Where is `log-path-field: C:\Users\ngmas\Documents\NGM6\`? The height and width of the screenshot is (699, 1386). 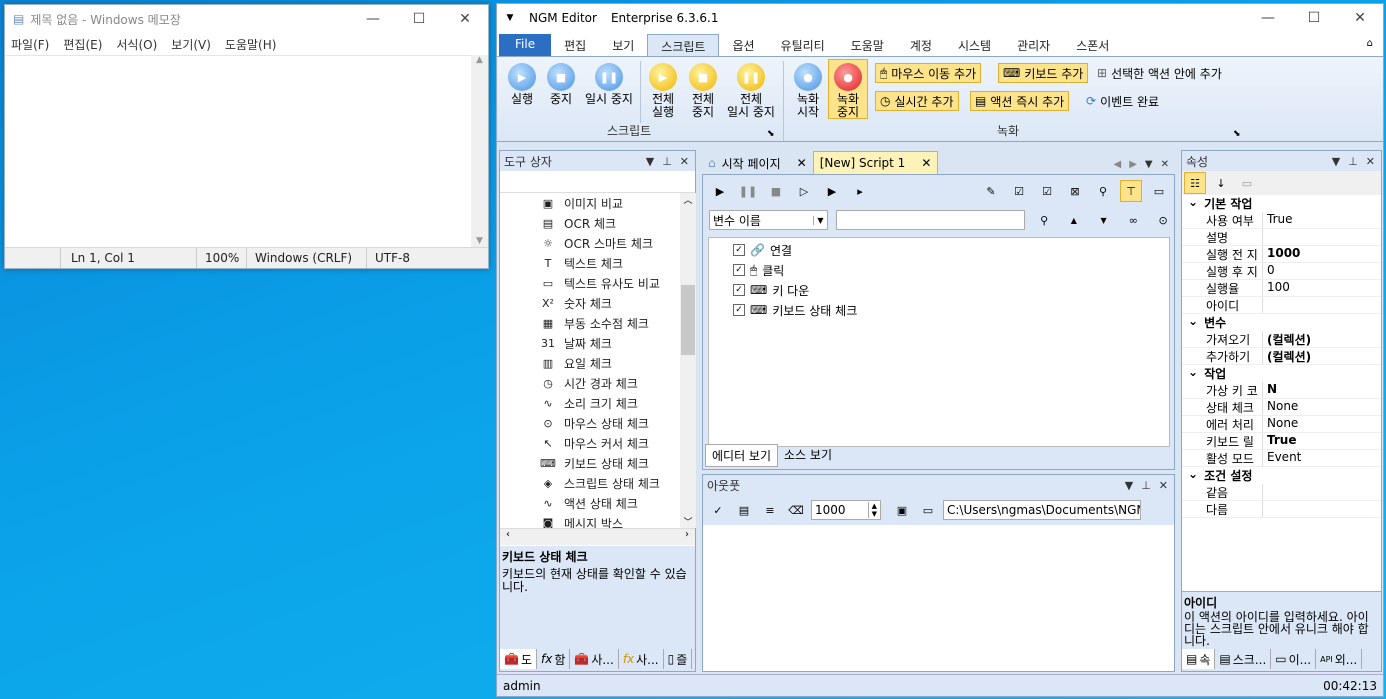
log-path-field: C:\Users\ngmas\Documents\NGM6\ is located at coordinates (1042, 510).